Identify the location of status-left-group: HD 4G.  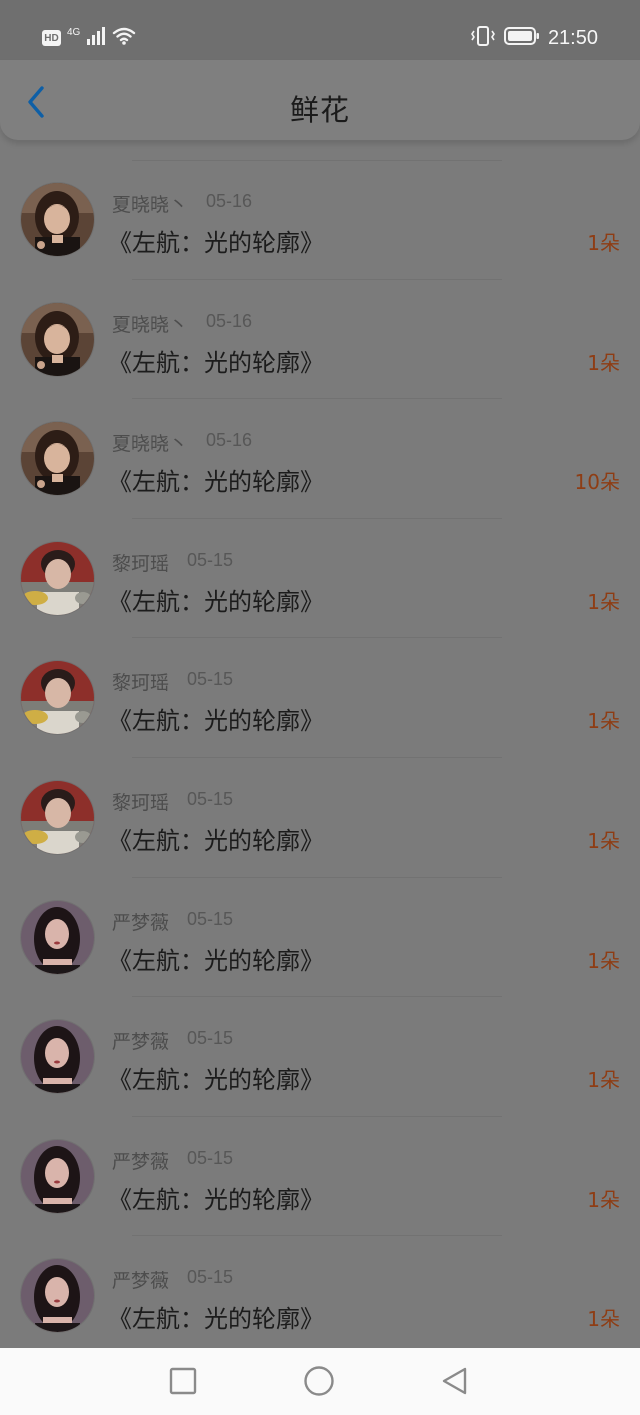
(89, 38).